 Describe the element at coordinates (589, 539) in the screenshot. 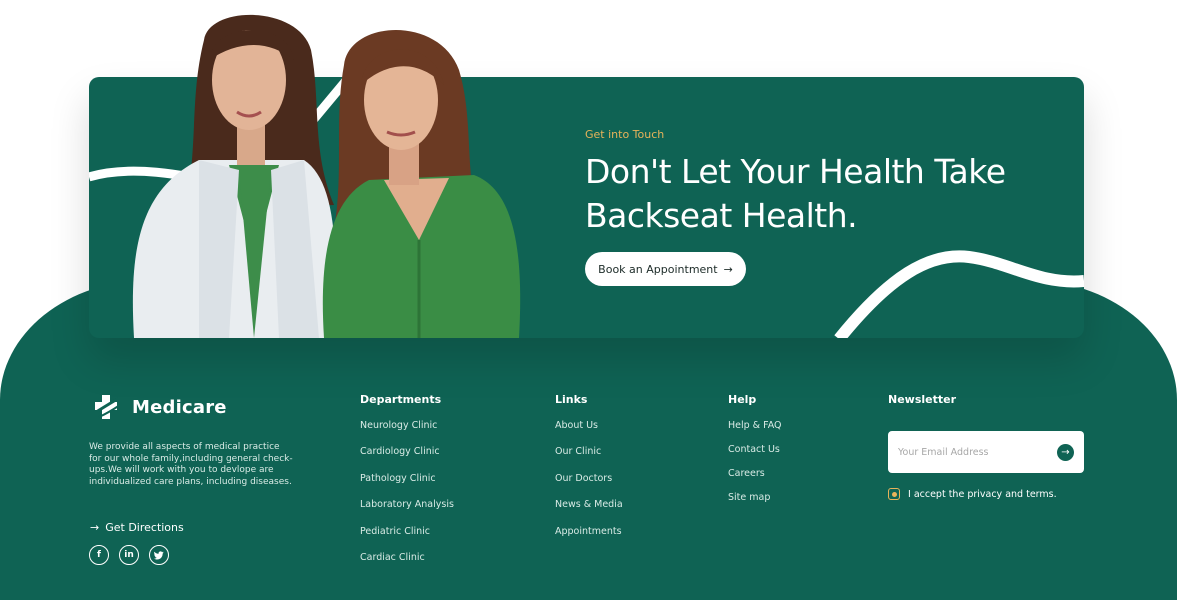

I see `footer-link: Appointments` at that location.